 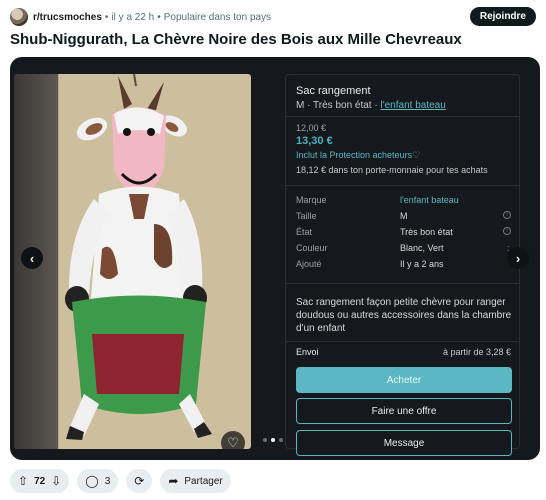 What do you see at coordinates (404, 411) in the screenshot?
I see `make-offer-button: Faire une offre` at bounding box center [404, 411].